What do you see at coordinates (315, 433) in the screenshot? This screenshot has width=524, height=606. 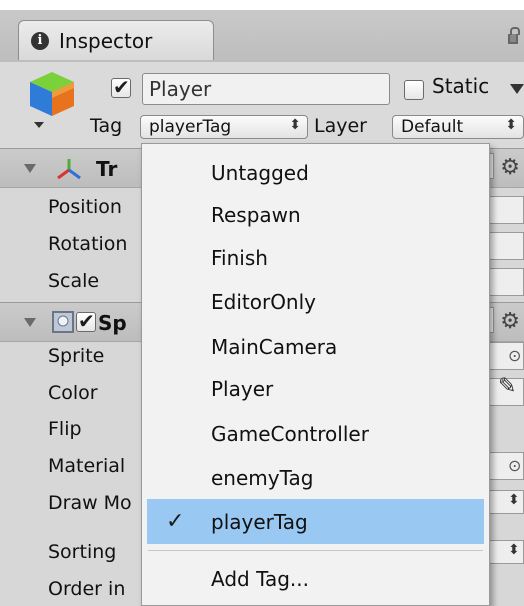 I see `menu-item-gamecontroller: GameController` at bounding box center [315, 433].